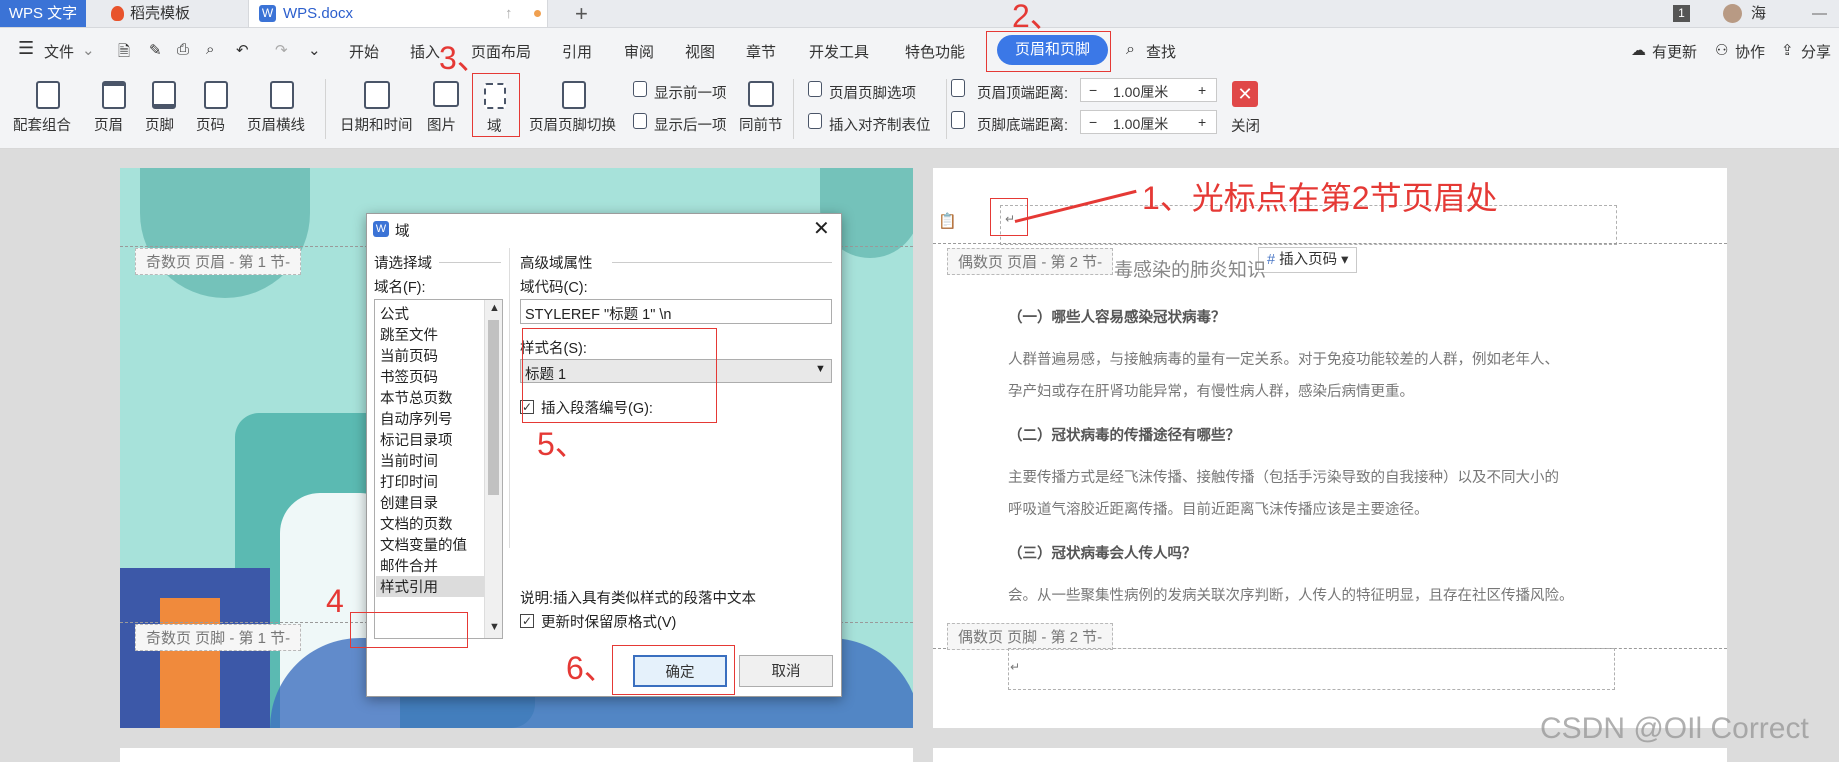 The image size is (1839, 762). Describe the element at coordinates (210, 49) in the screenshot. I see `print-preview-icon: ⌕` at that location.